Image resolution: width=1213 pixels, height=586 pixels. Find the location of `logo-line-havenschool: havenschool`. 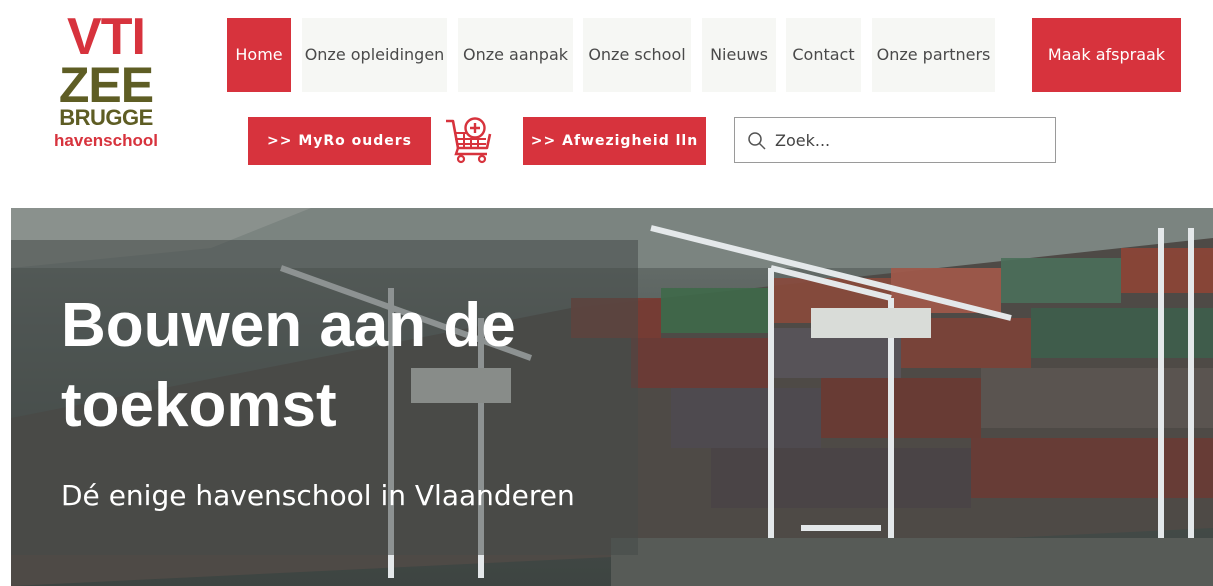

logo-line-havenschool: havenschool is located at coordinates (106, 140).